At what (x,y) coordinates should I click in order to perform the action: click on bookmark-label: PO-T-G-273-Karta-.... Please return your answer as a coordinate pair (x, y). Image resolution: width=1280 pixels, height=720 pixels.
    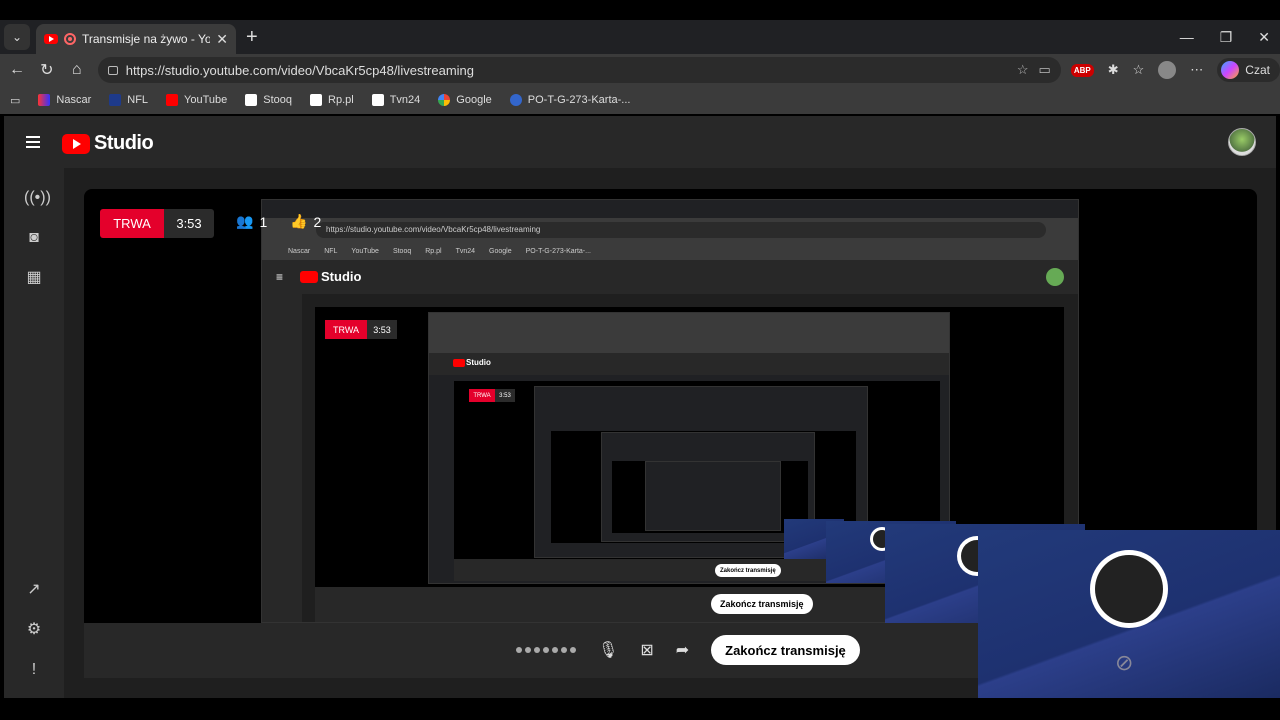
    Looking at the image, I should click on (579, 100).